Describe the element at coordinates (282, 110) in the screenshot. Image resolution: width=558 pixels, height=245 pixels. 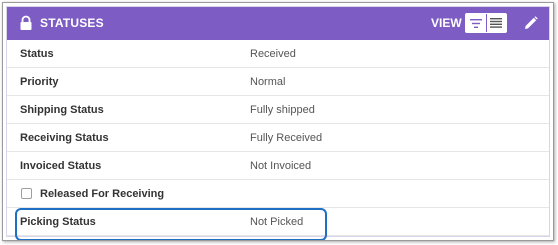
I see `field-value: Fully shipped` at that location.